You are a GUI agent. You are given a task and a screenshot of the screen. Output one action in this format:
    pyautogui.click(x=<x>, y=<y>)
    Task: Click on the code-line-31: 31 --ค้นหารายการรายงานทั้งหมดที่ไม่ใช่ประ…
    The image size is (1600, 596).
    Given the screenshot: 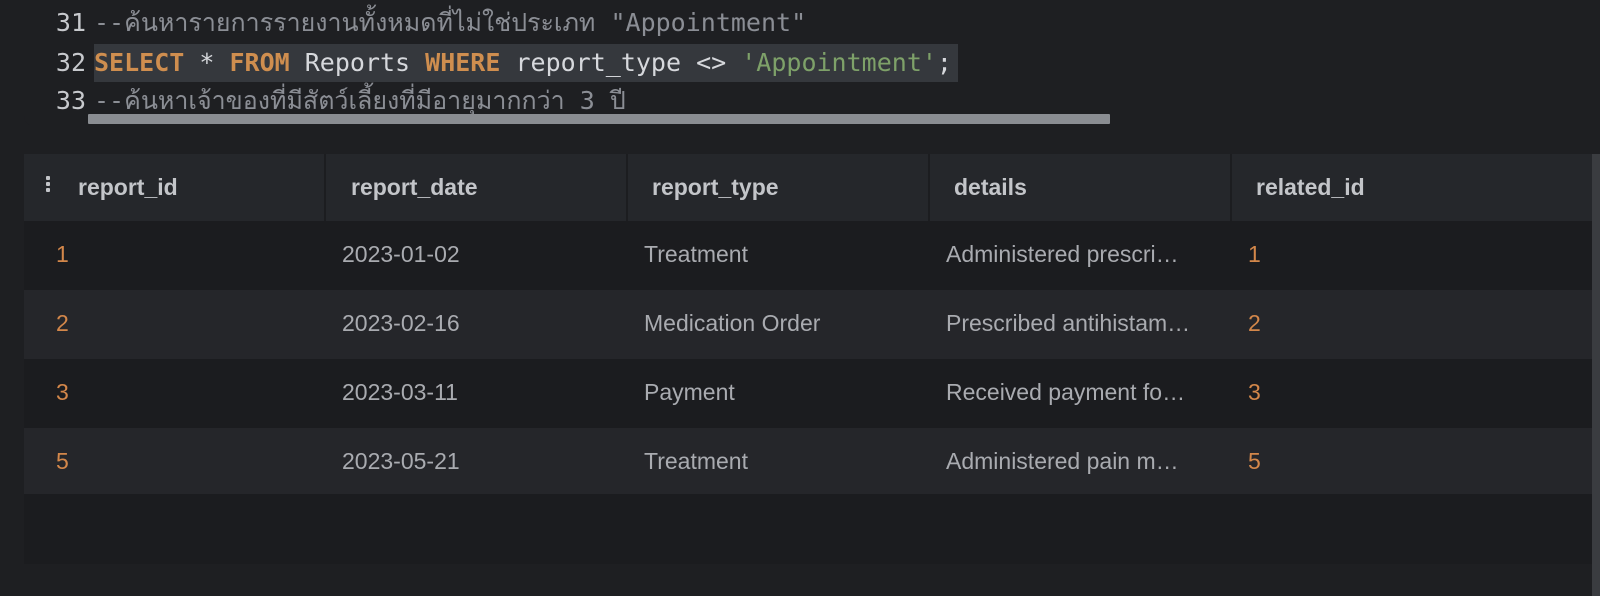 What is the action you would take?
    pyautogui.click(x=415, y=23)
    